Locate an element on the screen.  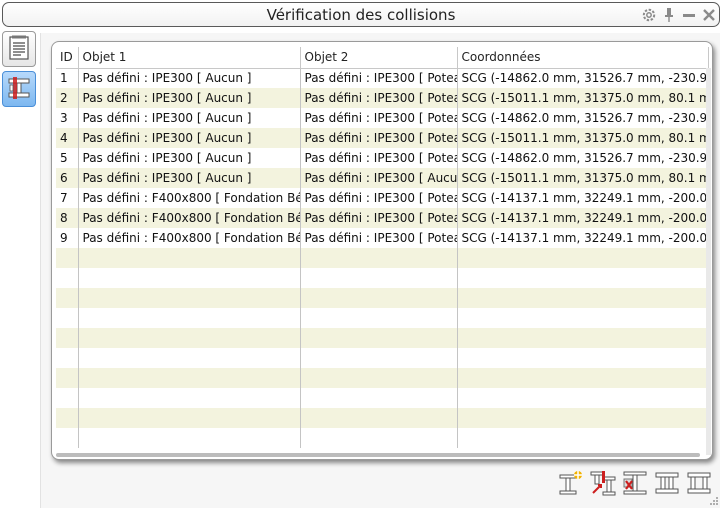
resize-grip-icon is located at coordinates (714, 500).